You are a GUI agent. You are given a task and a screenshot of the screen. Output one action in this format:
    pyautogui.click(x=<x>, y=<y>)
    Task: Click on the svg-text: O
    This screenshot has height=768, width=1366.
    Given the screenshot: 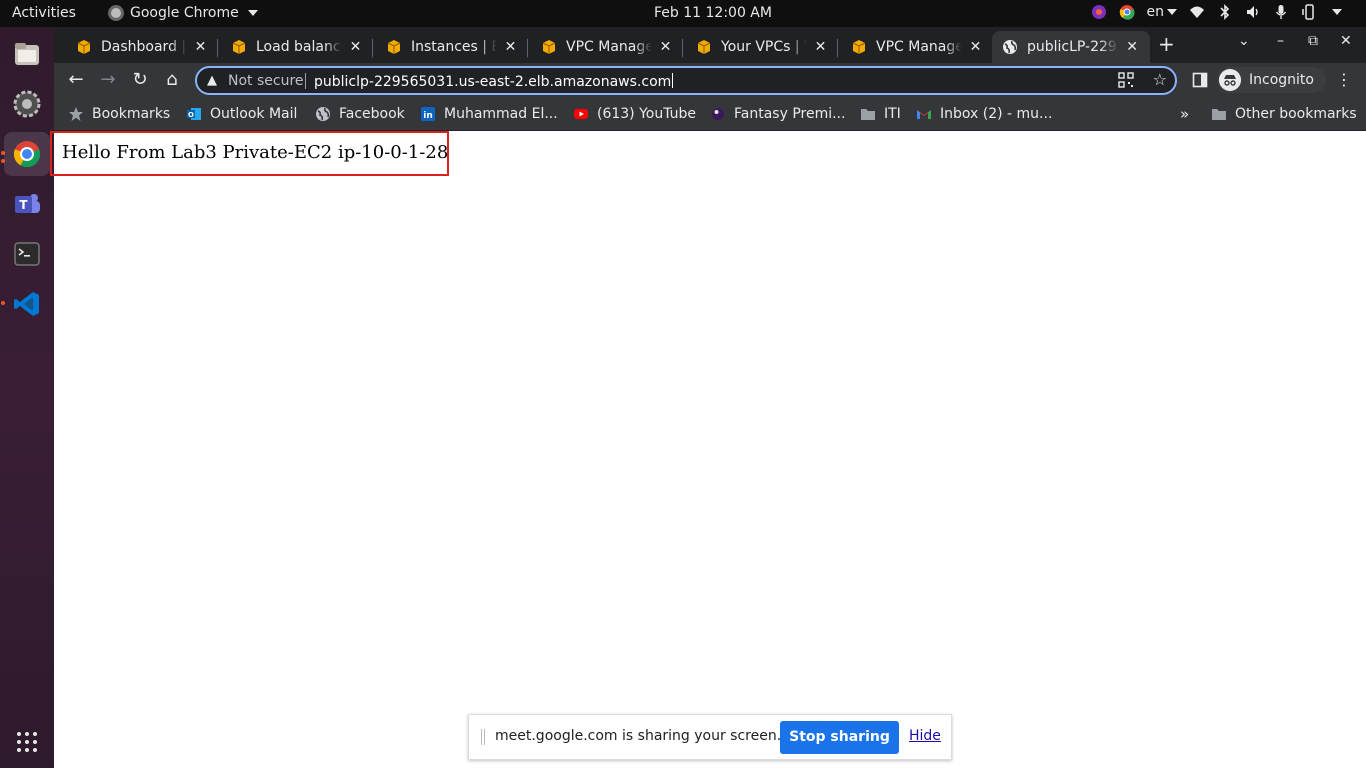 What is the action you would take?
    pyautogui.click(x=191, y=115)
    